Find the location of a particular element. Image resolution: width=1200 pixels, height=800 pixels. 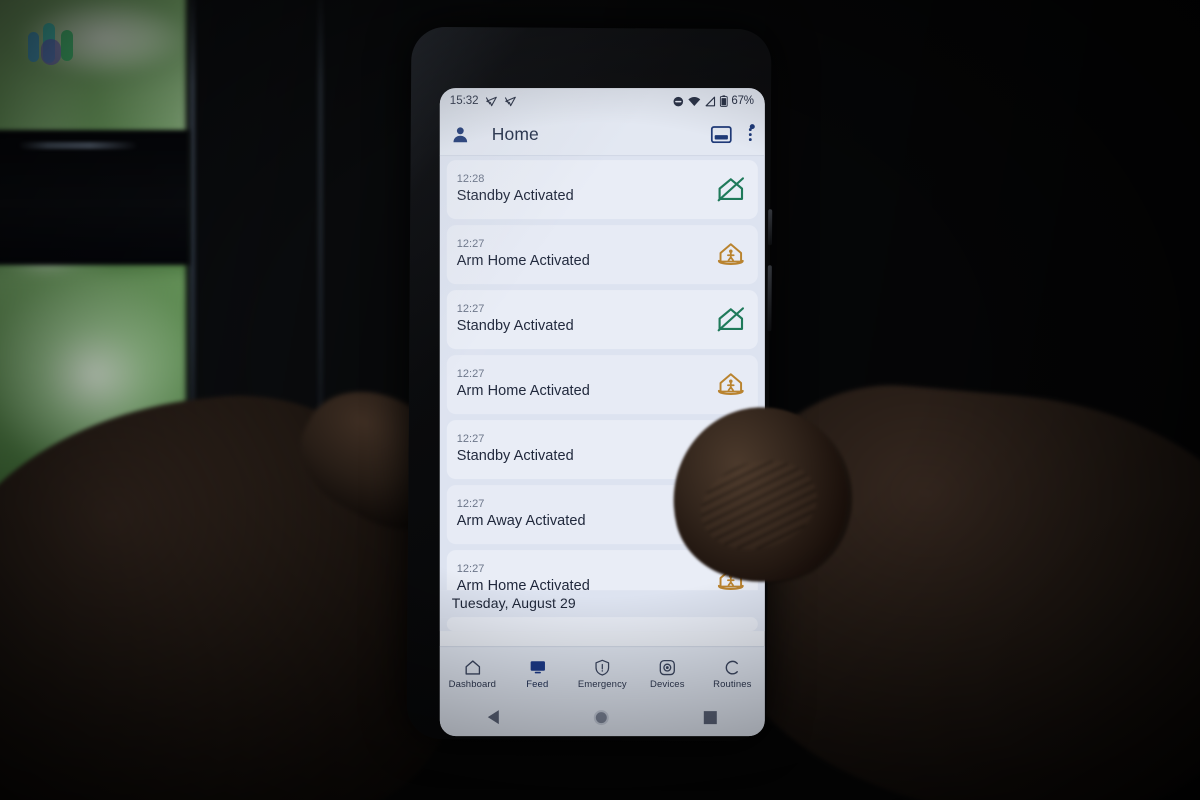

feed-item-text: 12:28 Standby Activated is located at coordinates (585, 188).